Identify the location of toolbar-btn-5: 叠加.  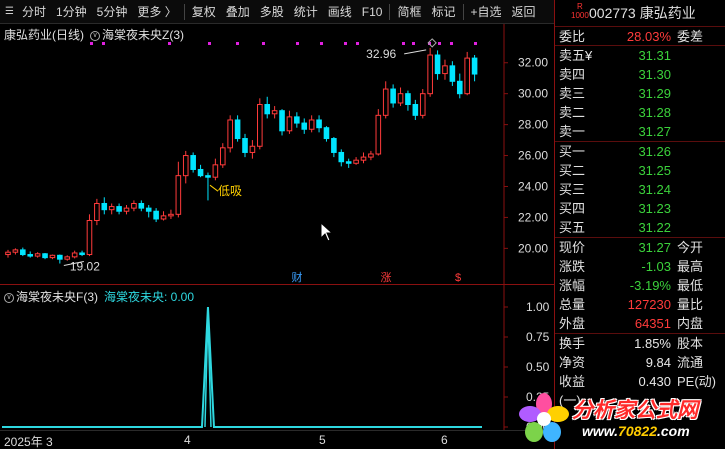
(238, 12).